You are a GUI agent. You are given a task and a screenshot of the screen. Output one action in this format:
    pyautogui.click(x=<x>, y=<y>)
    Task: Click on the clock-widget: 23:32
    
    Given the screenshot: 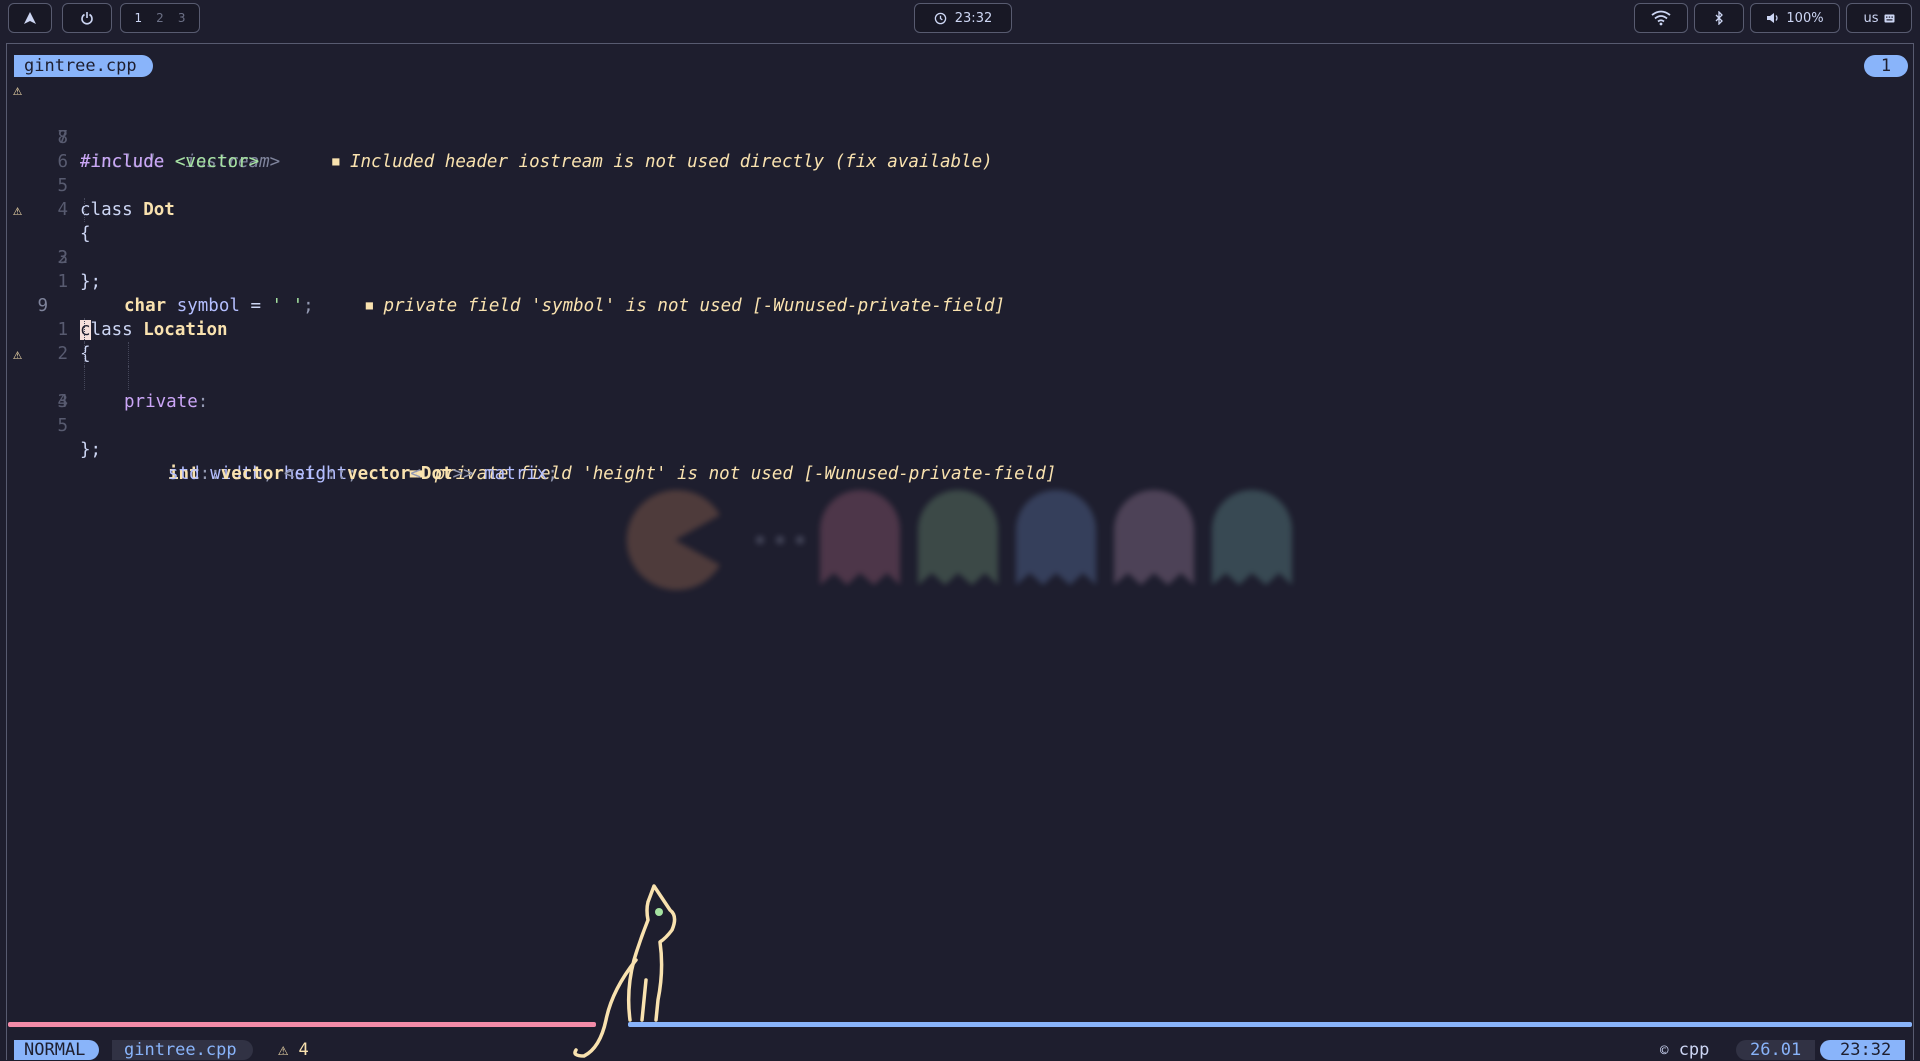 What is the action you would take?
    pyautogui.click(x=963, y=18)
    